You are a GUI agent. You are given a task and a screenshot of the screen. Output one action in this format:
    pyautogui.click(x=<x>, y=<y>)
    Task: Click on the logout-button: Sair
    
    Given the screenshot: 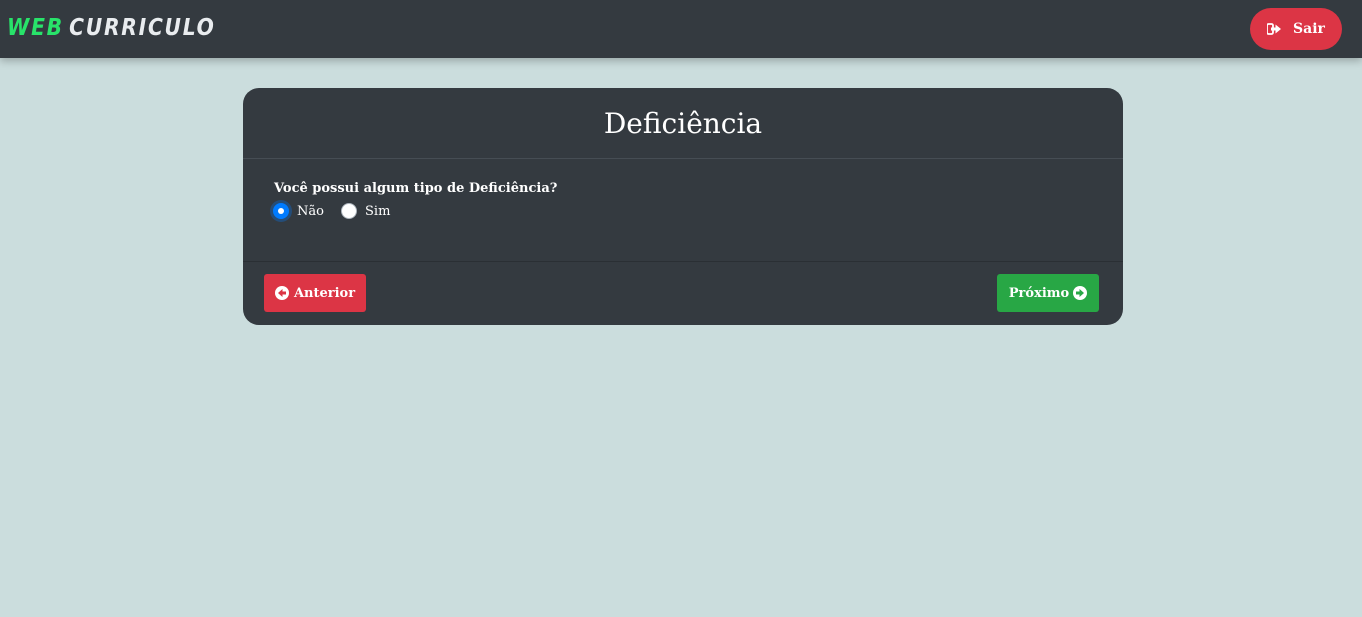 What is the action you would take?
    pyautogui.click(x=1296, y=29)
    